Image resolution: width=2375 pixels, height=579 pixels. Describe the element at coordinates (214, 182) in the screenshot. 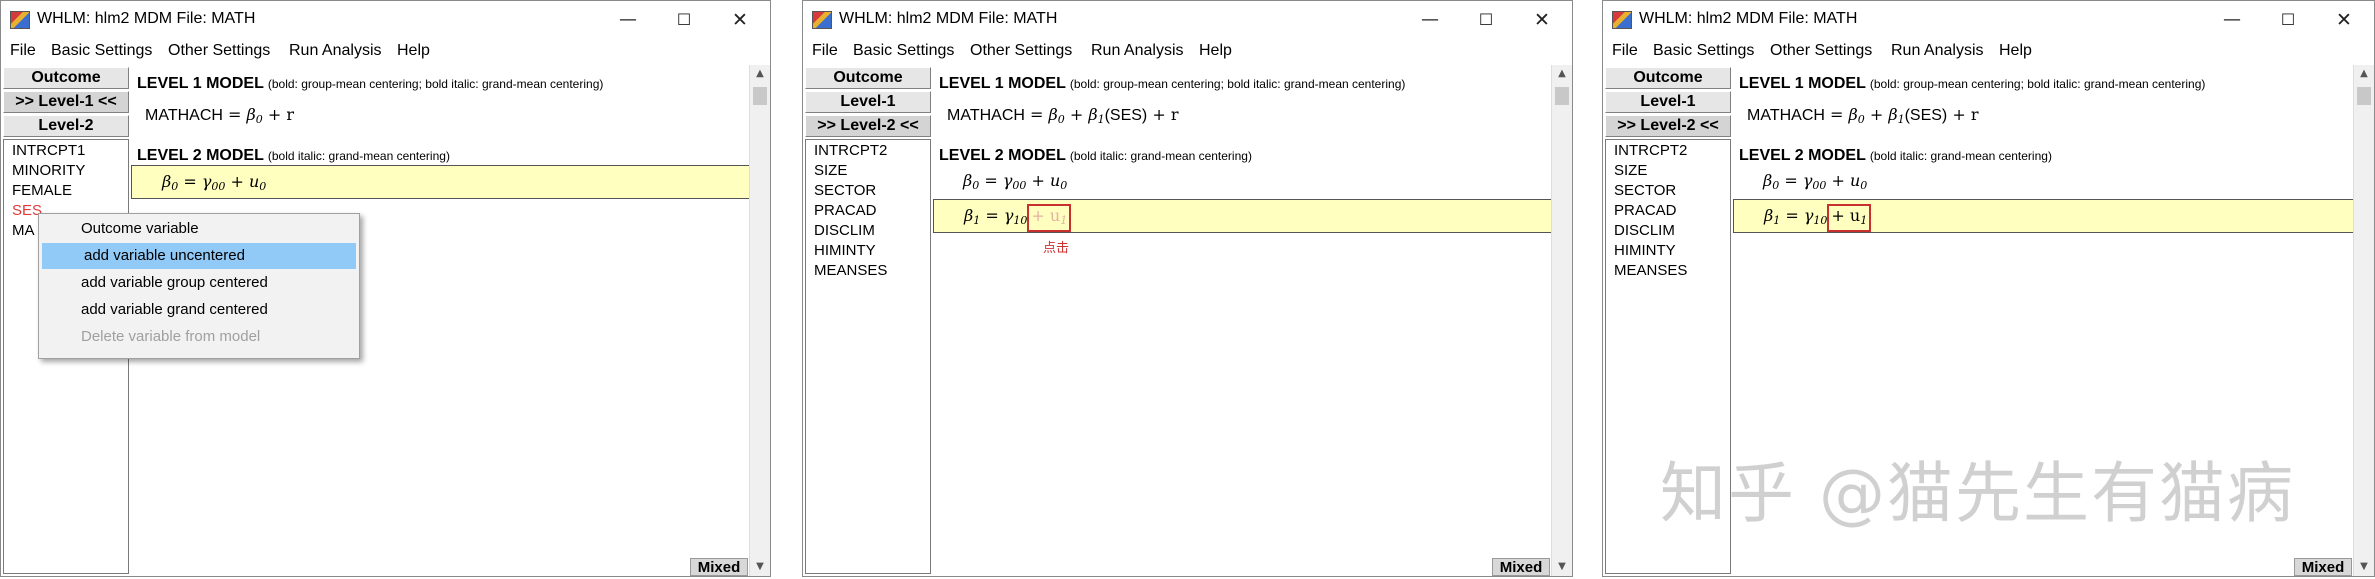

I see `level2-equation: β0 = γ00 + u0` at that location.